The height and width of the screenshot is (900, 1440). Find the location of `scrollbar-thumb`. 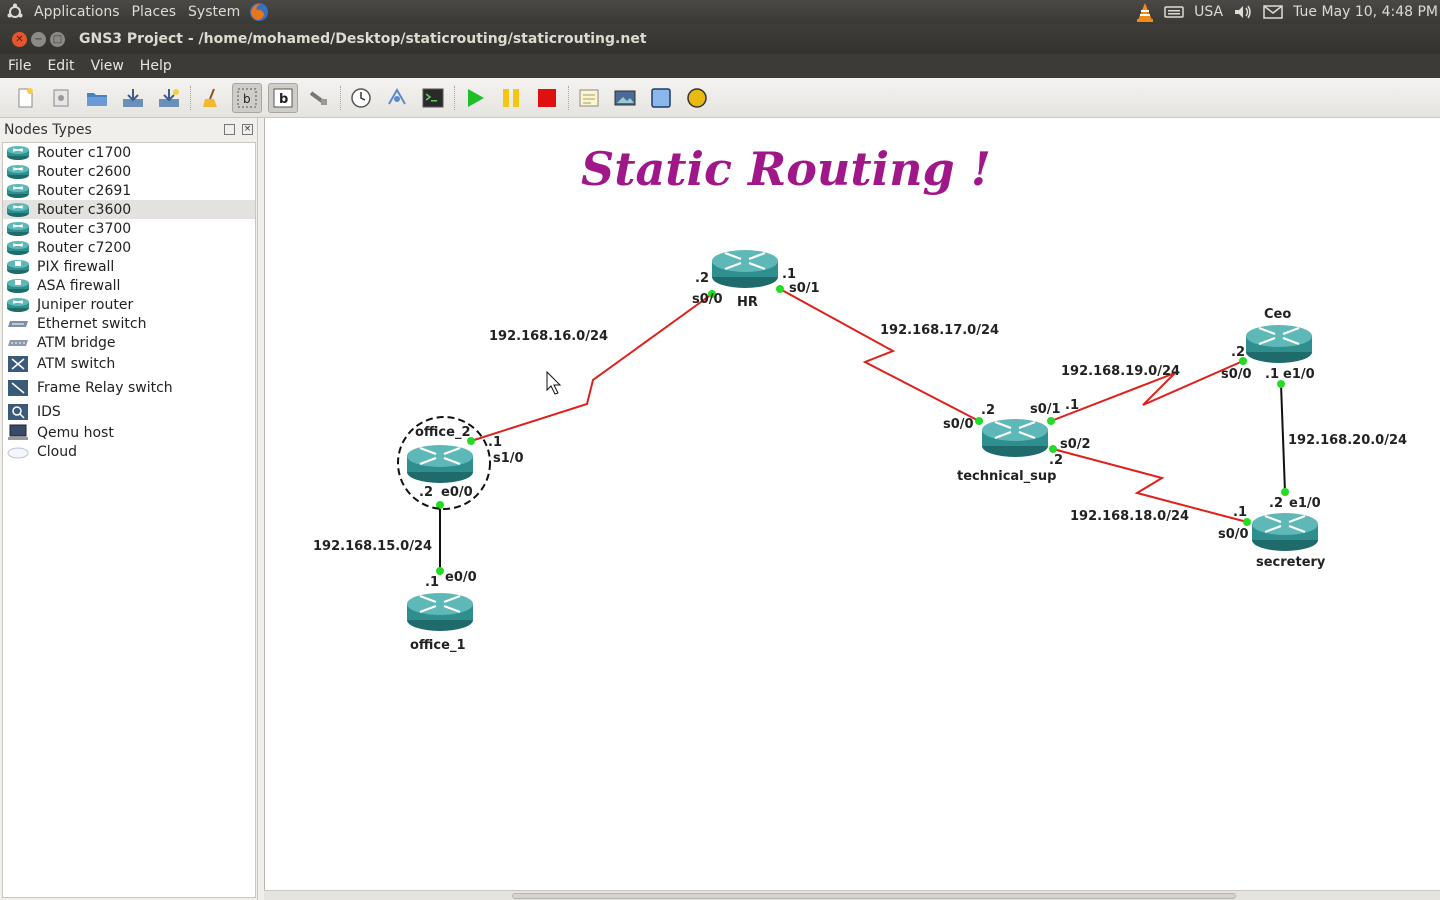

scrollbar-thumb is located at coordinates (874, 896).